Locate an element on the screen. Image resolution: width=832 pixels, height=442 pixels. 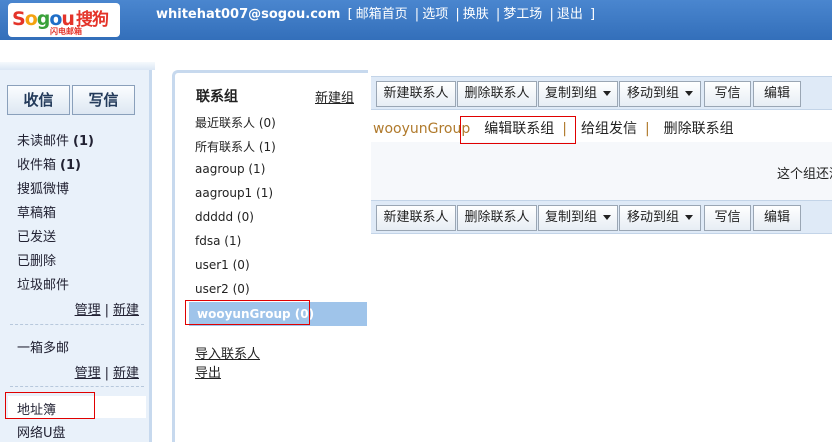
group-item: 最近联系人 (0) is located at coordinates (235, 122).